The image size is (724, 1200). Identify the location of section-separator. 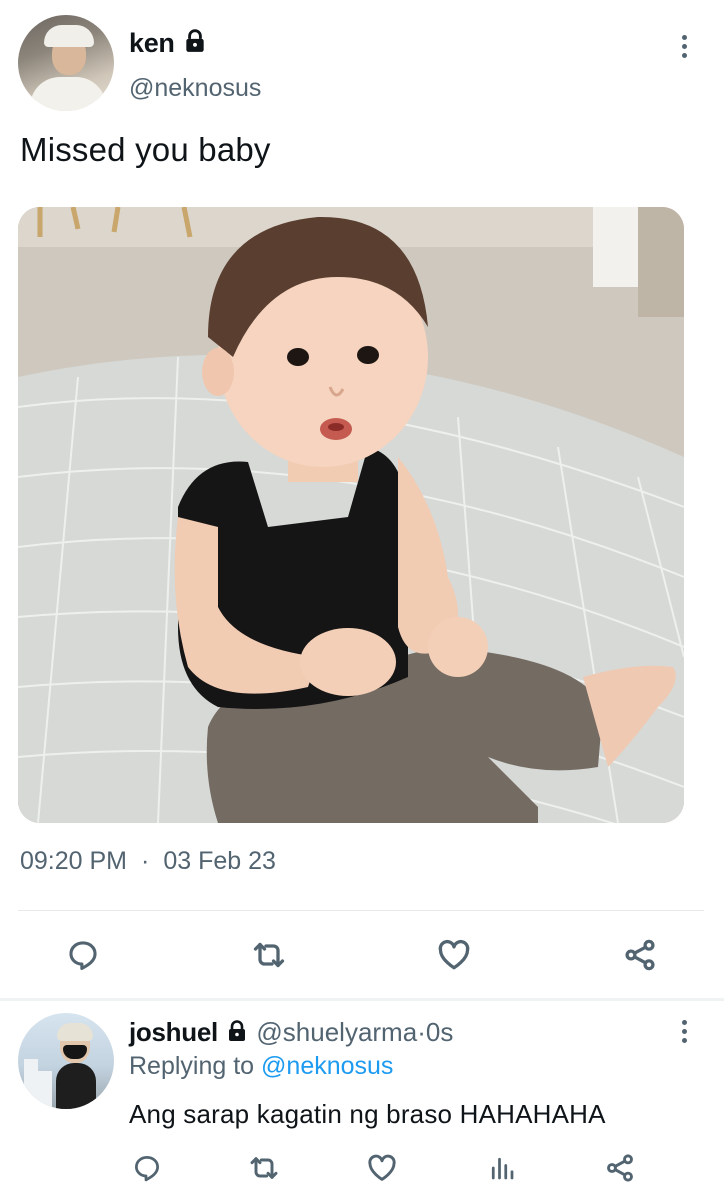
(362, 999).